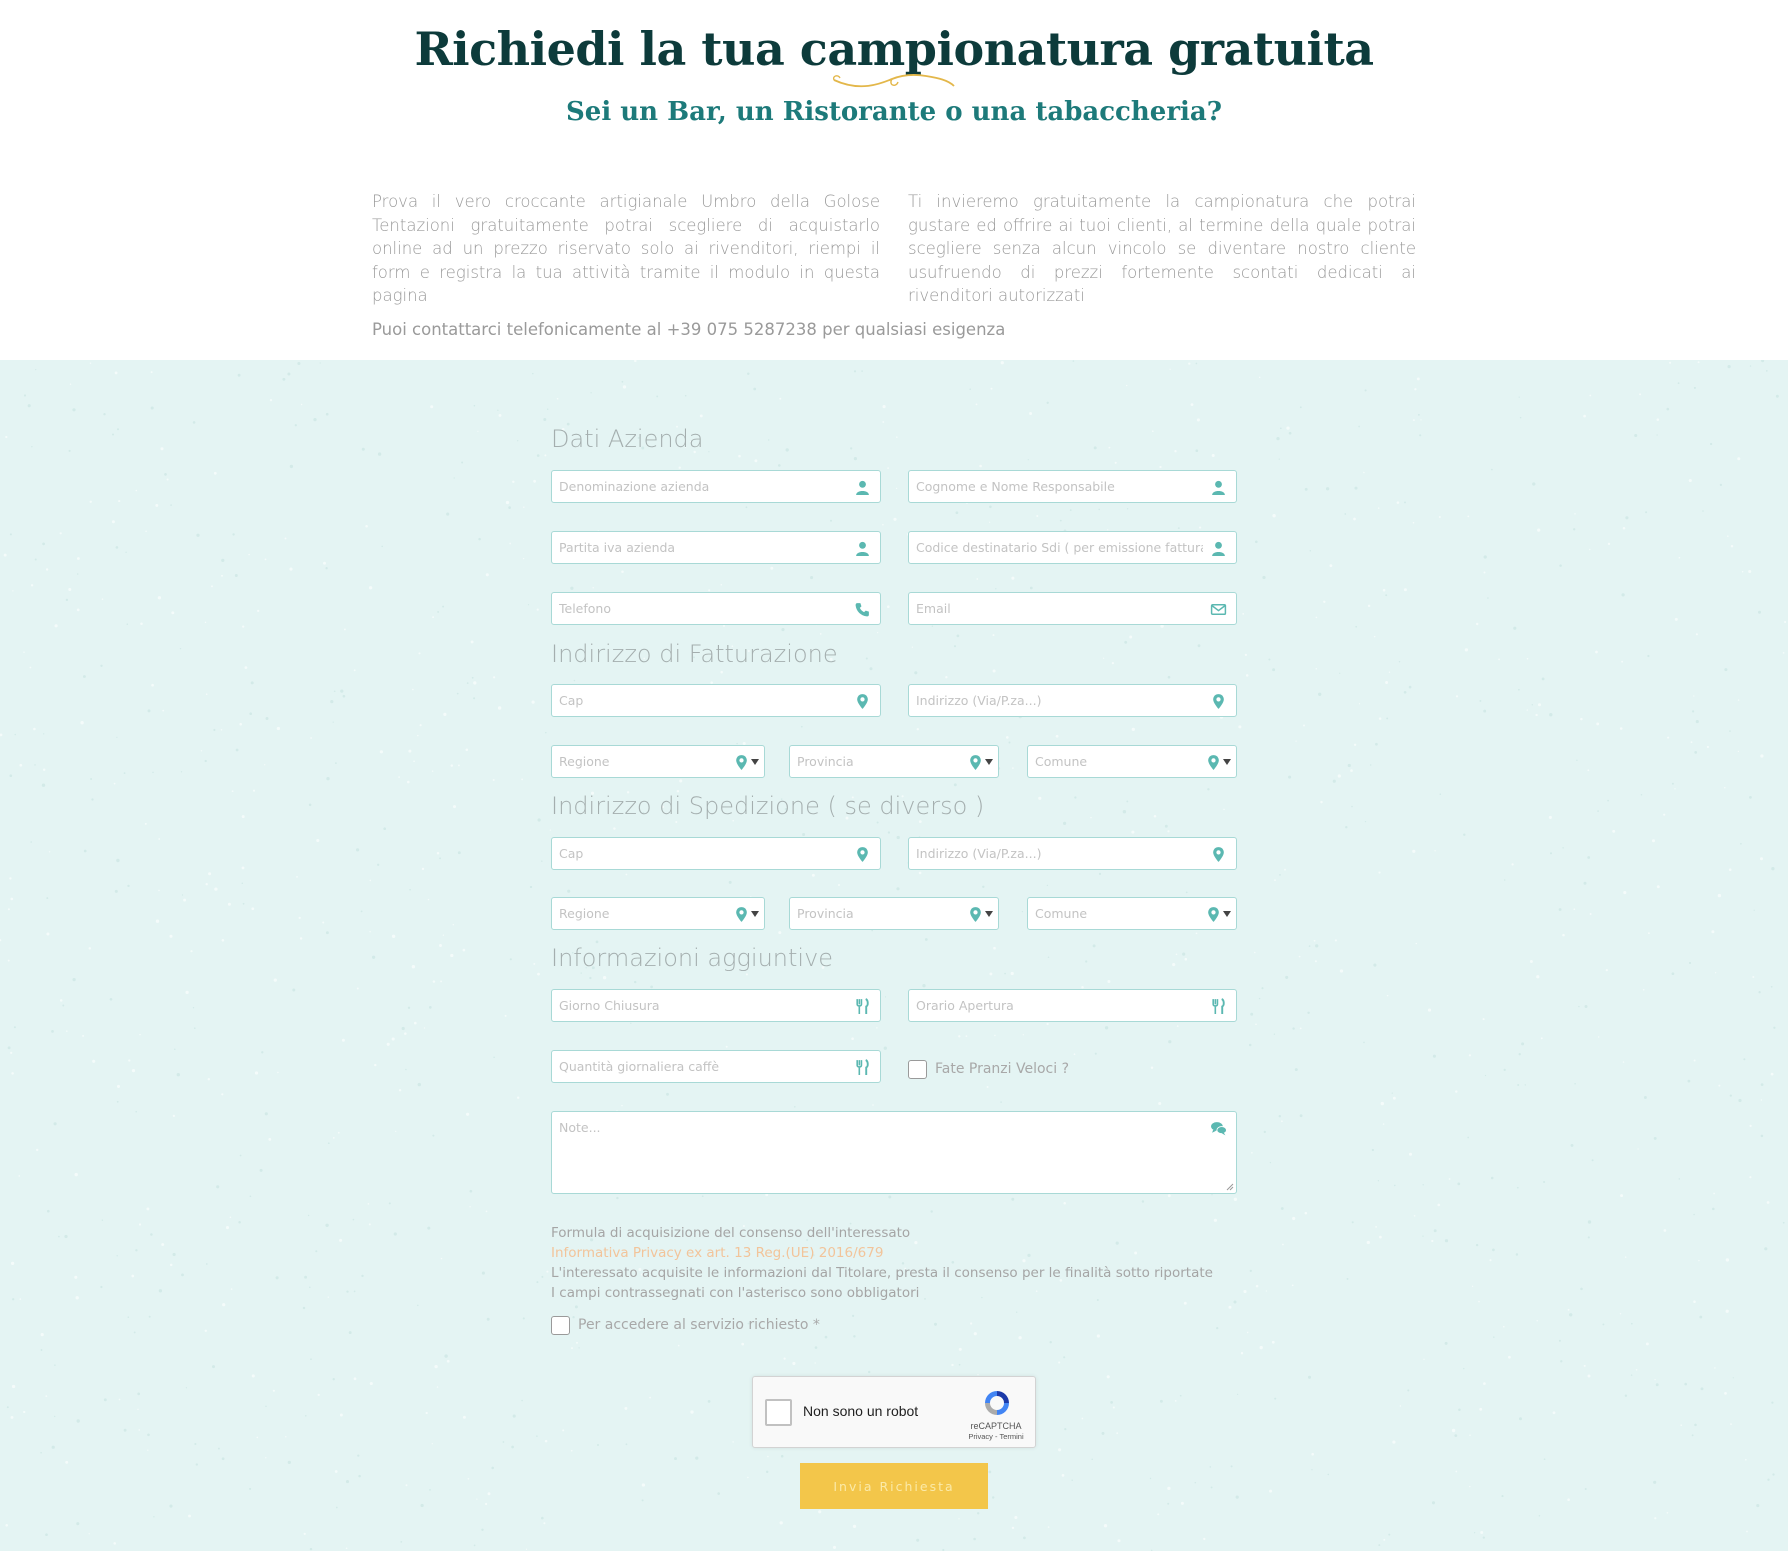 The height and width of the screenshot is (1551, 1788). I want to click on shipping-address-field, so click(1072, 853).